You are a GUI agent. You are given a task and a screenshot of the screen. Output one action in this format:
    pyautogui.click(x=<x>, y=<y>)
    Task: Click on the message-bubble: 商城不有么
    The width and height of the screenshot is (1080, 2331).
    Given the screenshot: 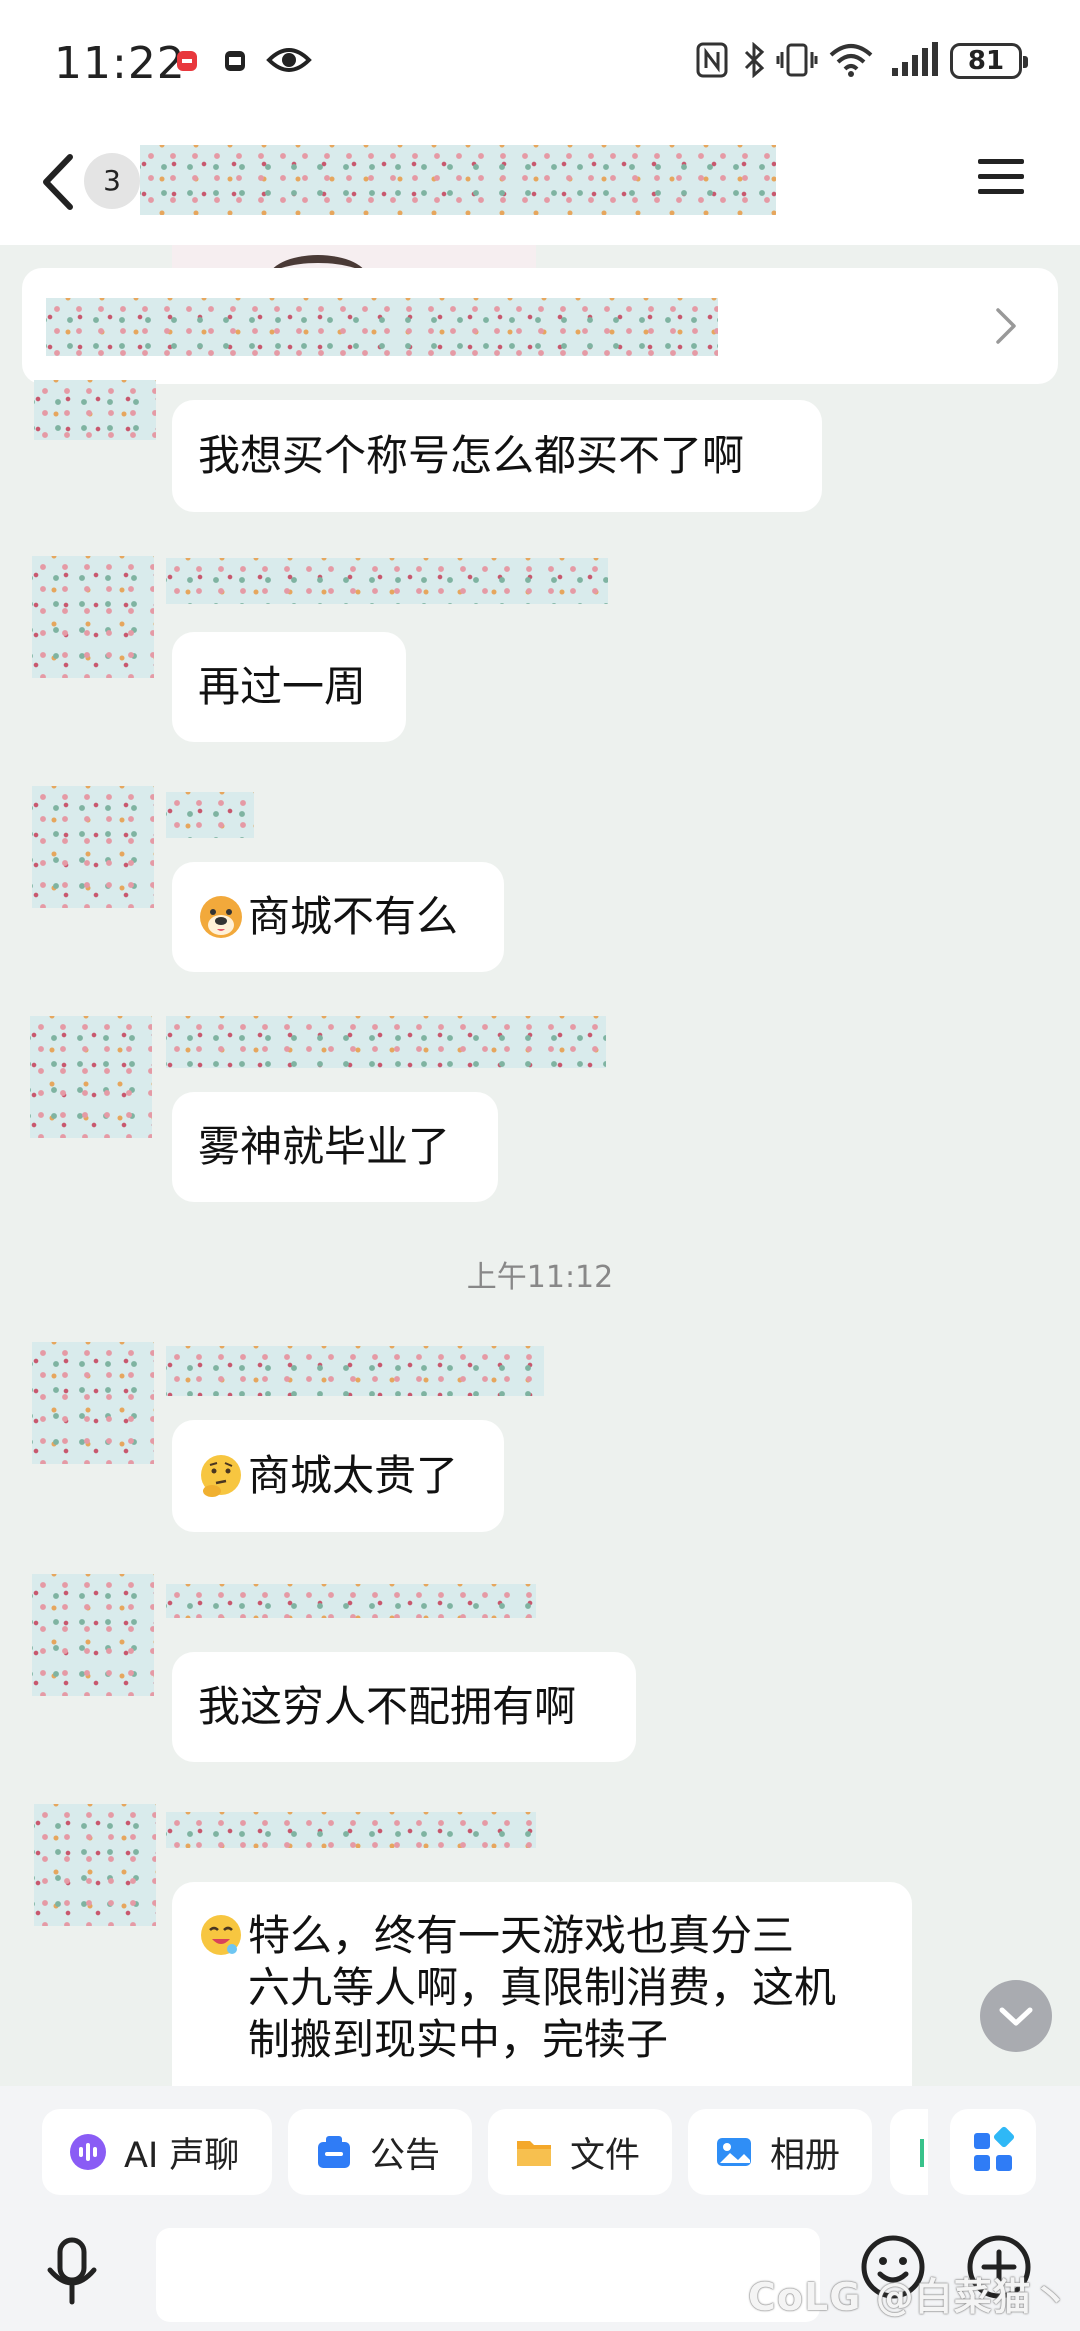 What is the action you would take?
    pyautogui.click(x=338, y=917)
    